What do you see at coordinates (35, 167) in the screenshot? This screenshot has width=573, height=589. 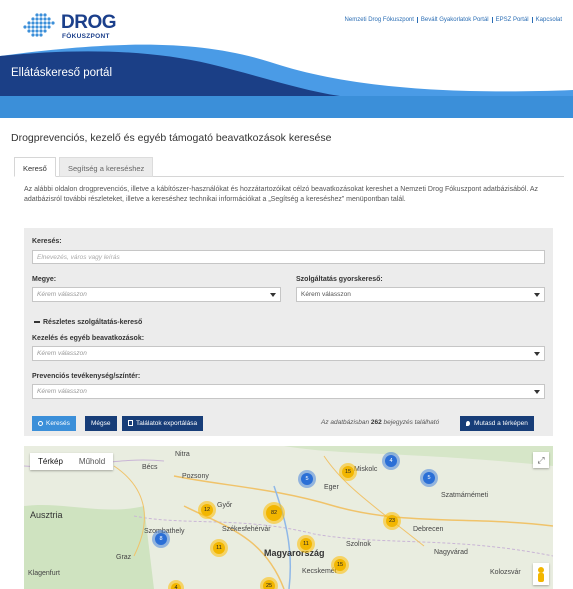 I see `tab-kereso: Kereső` at bounding box center [35, 167].